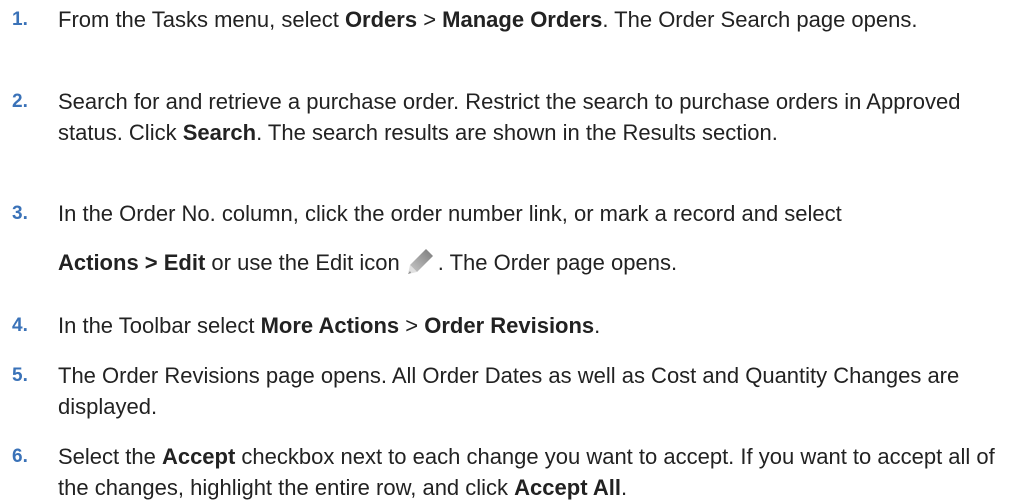 The image size is (1034, 503). What do you see at coordinates (760, 19) in the screenshot?
I see `step-text: . The Order Search page opens.` at bounding box center [760, 19].